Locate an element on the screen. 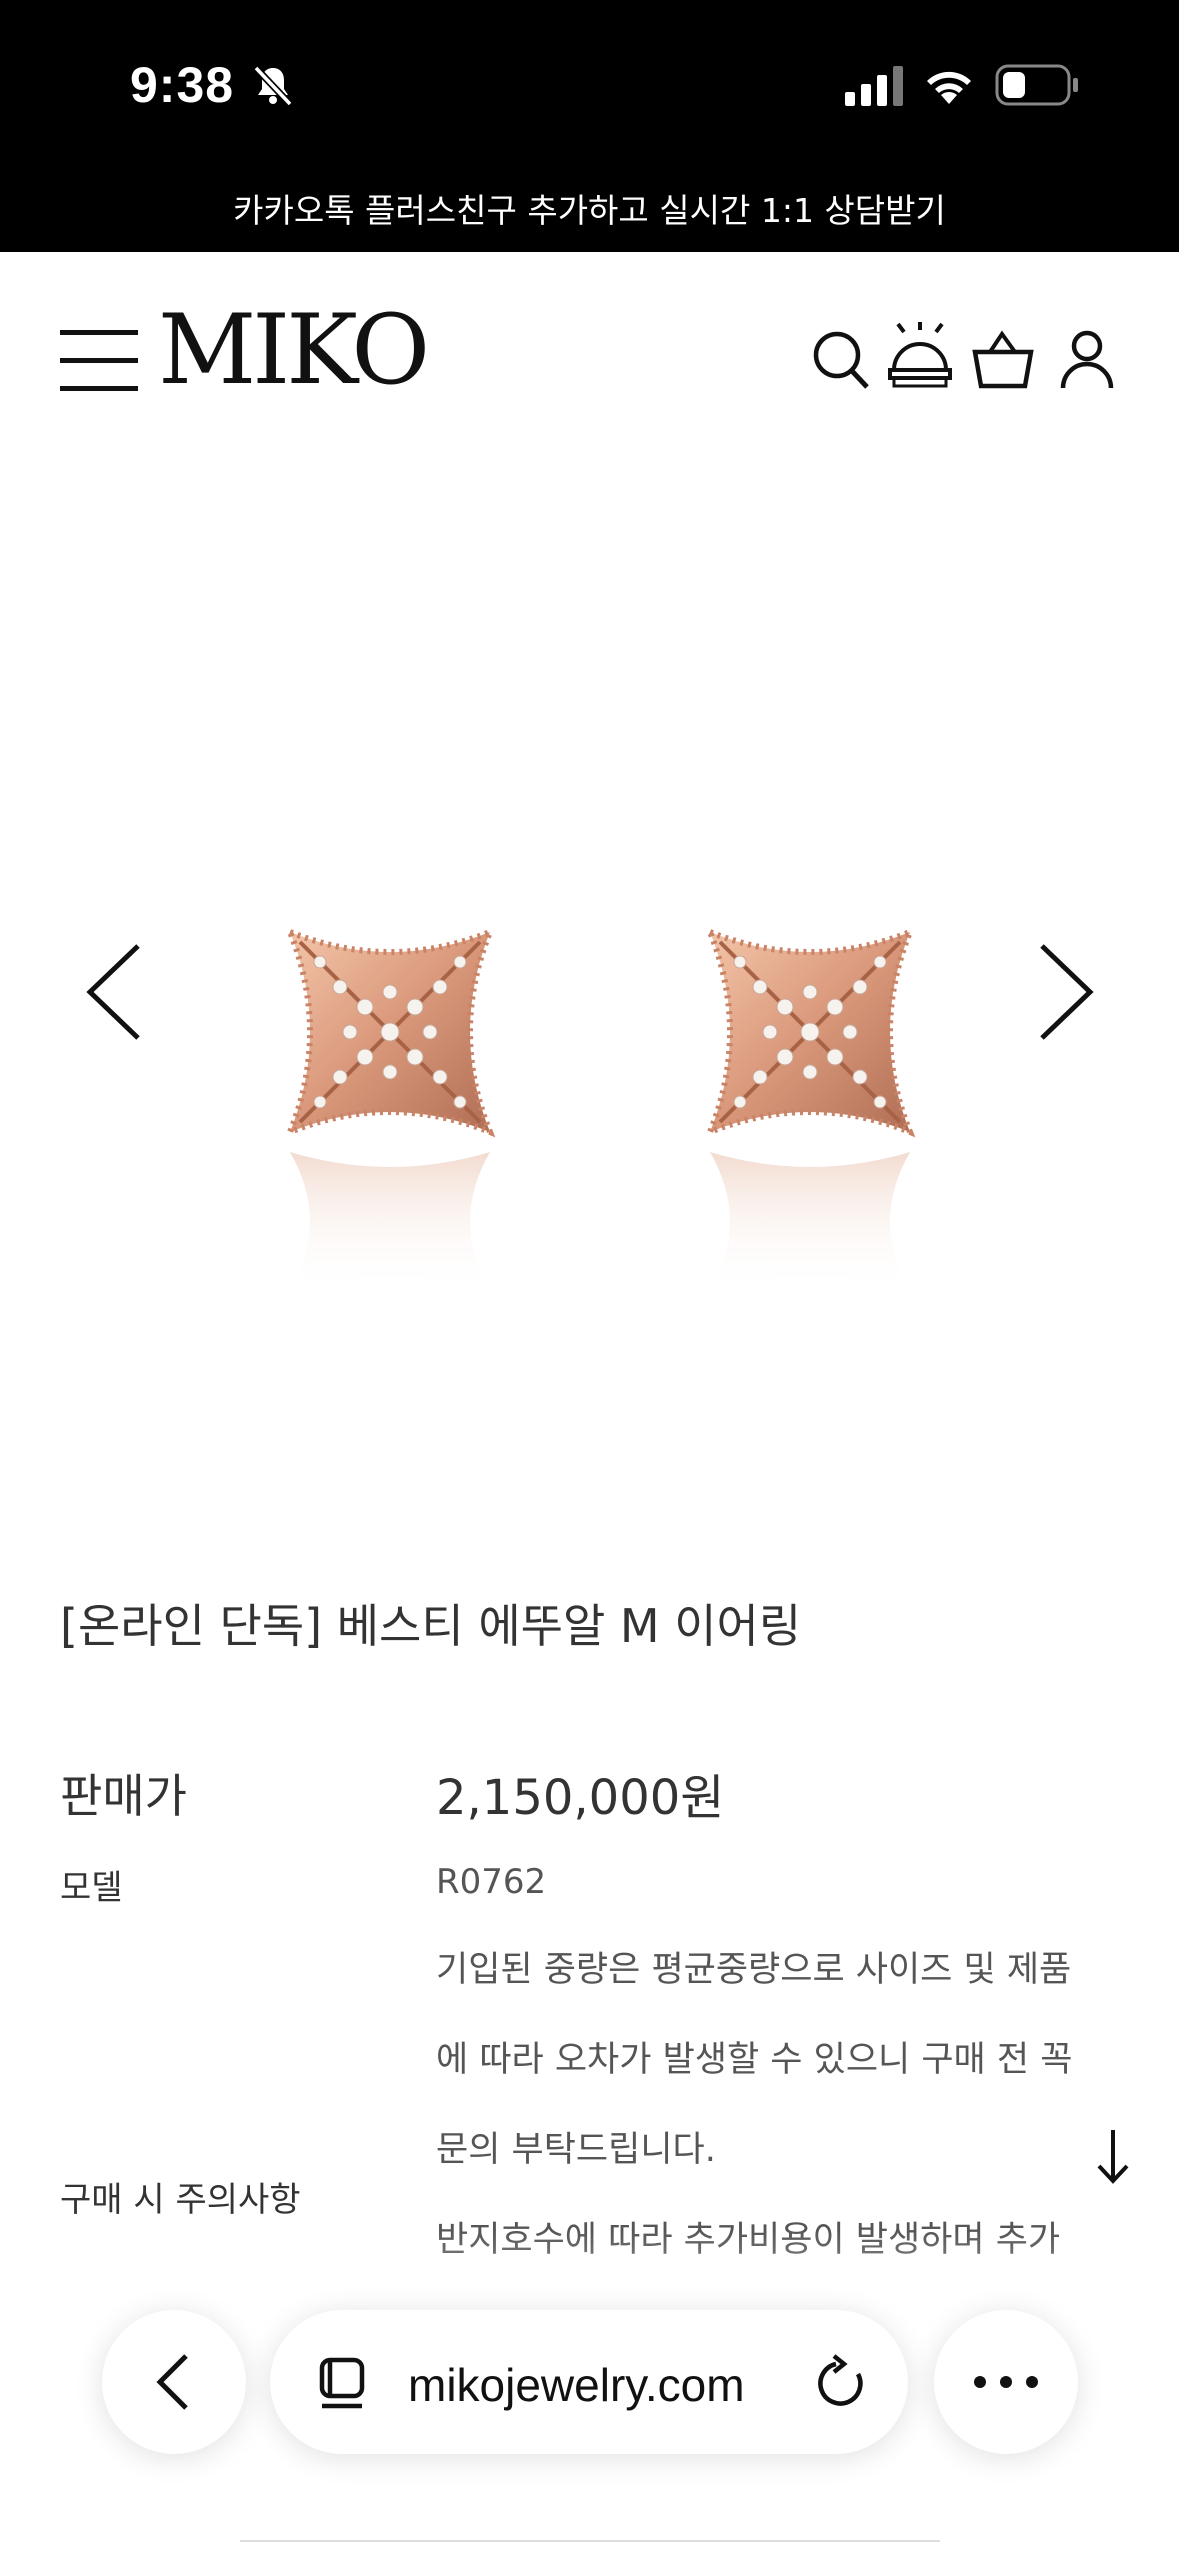  bottom-divider is located at coordinates (590, 2541).